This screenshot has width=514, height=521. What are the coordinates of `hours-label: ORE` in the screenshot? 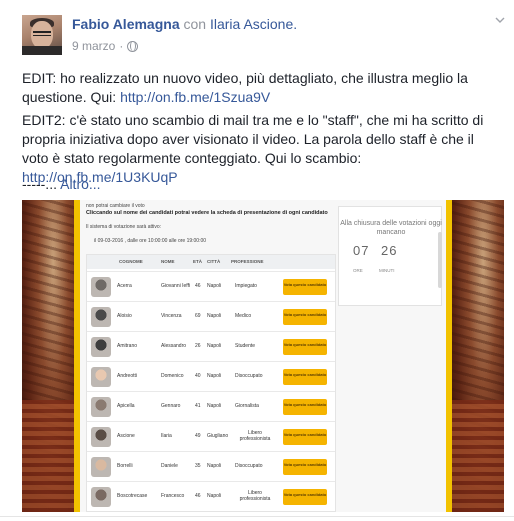 It's located at (358, 270).